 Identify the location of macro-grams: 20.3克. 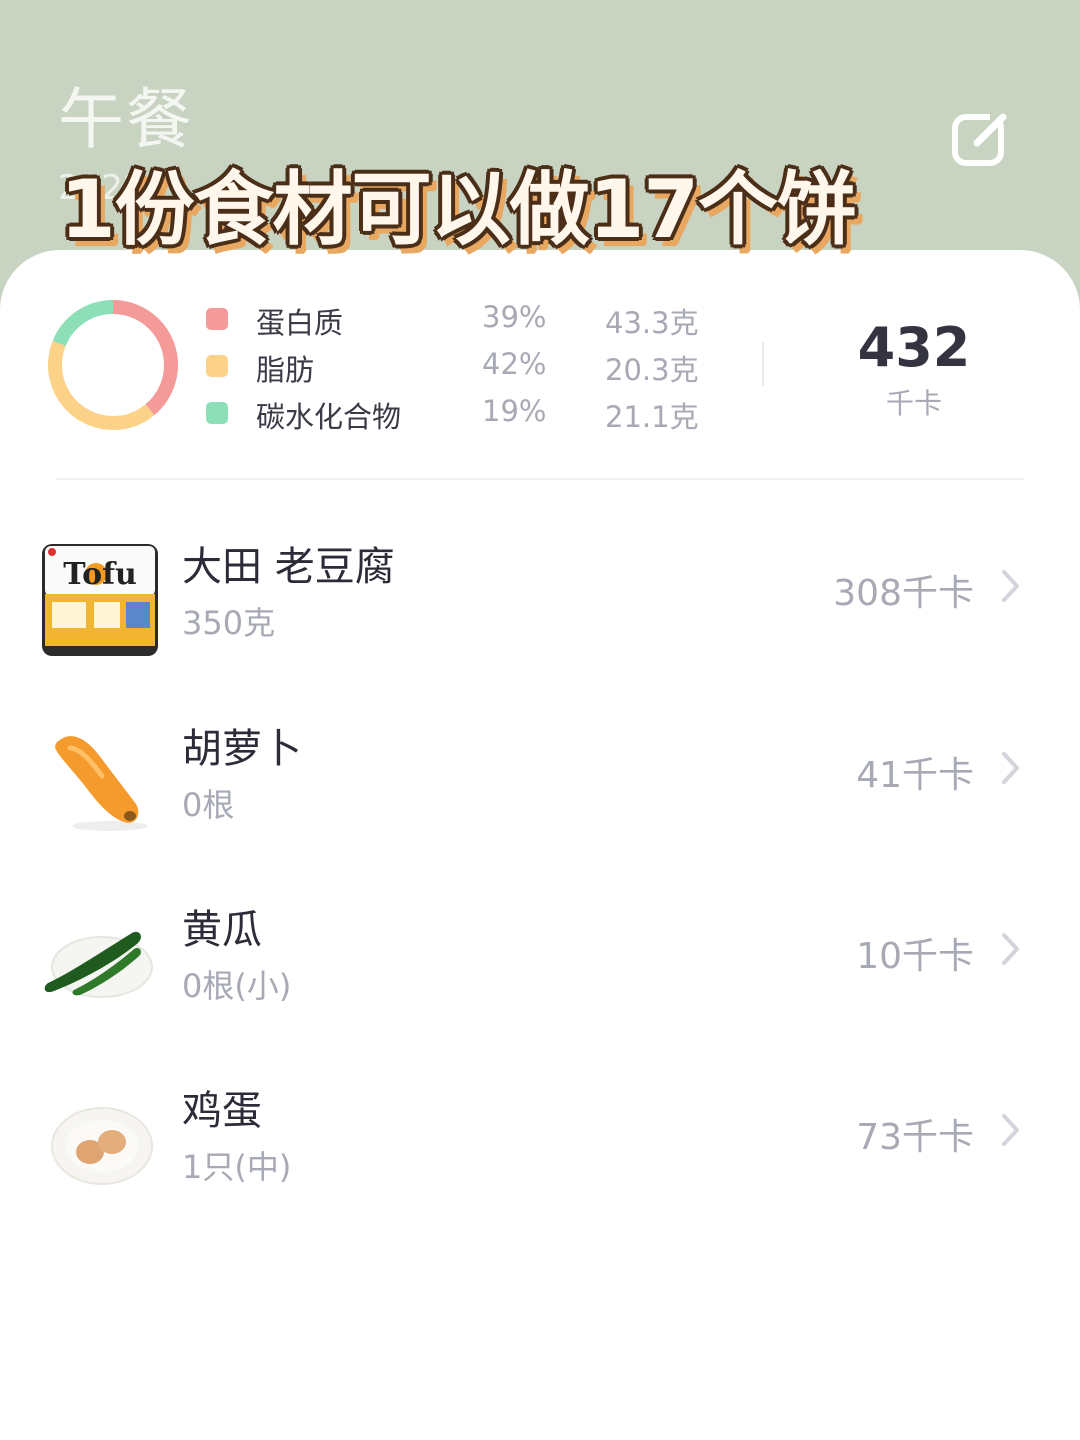
(652, 370).